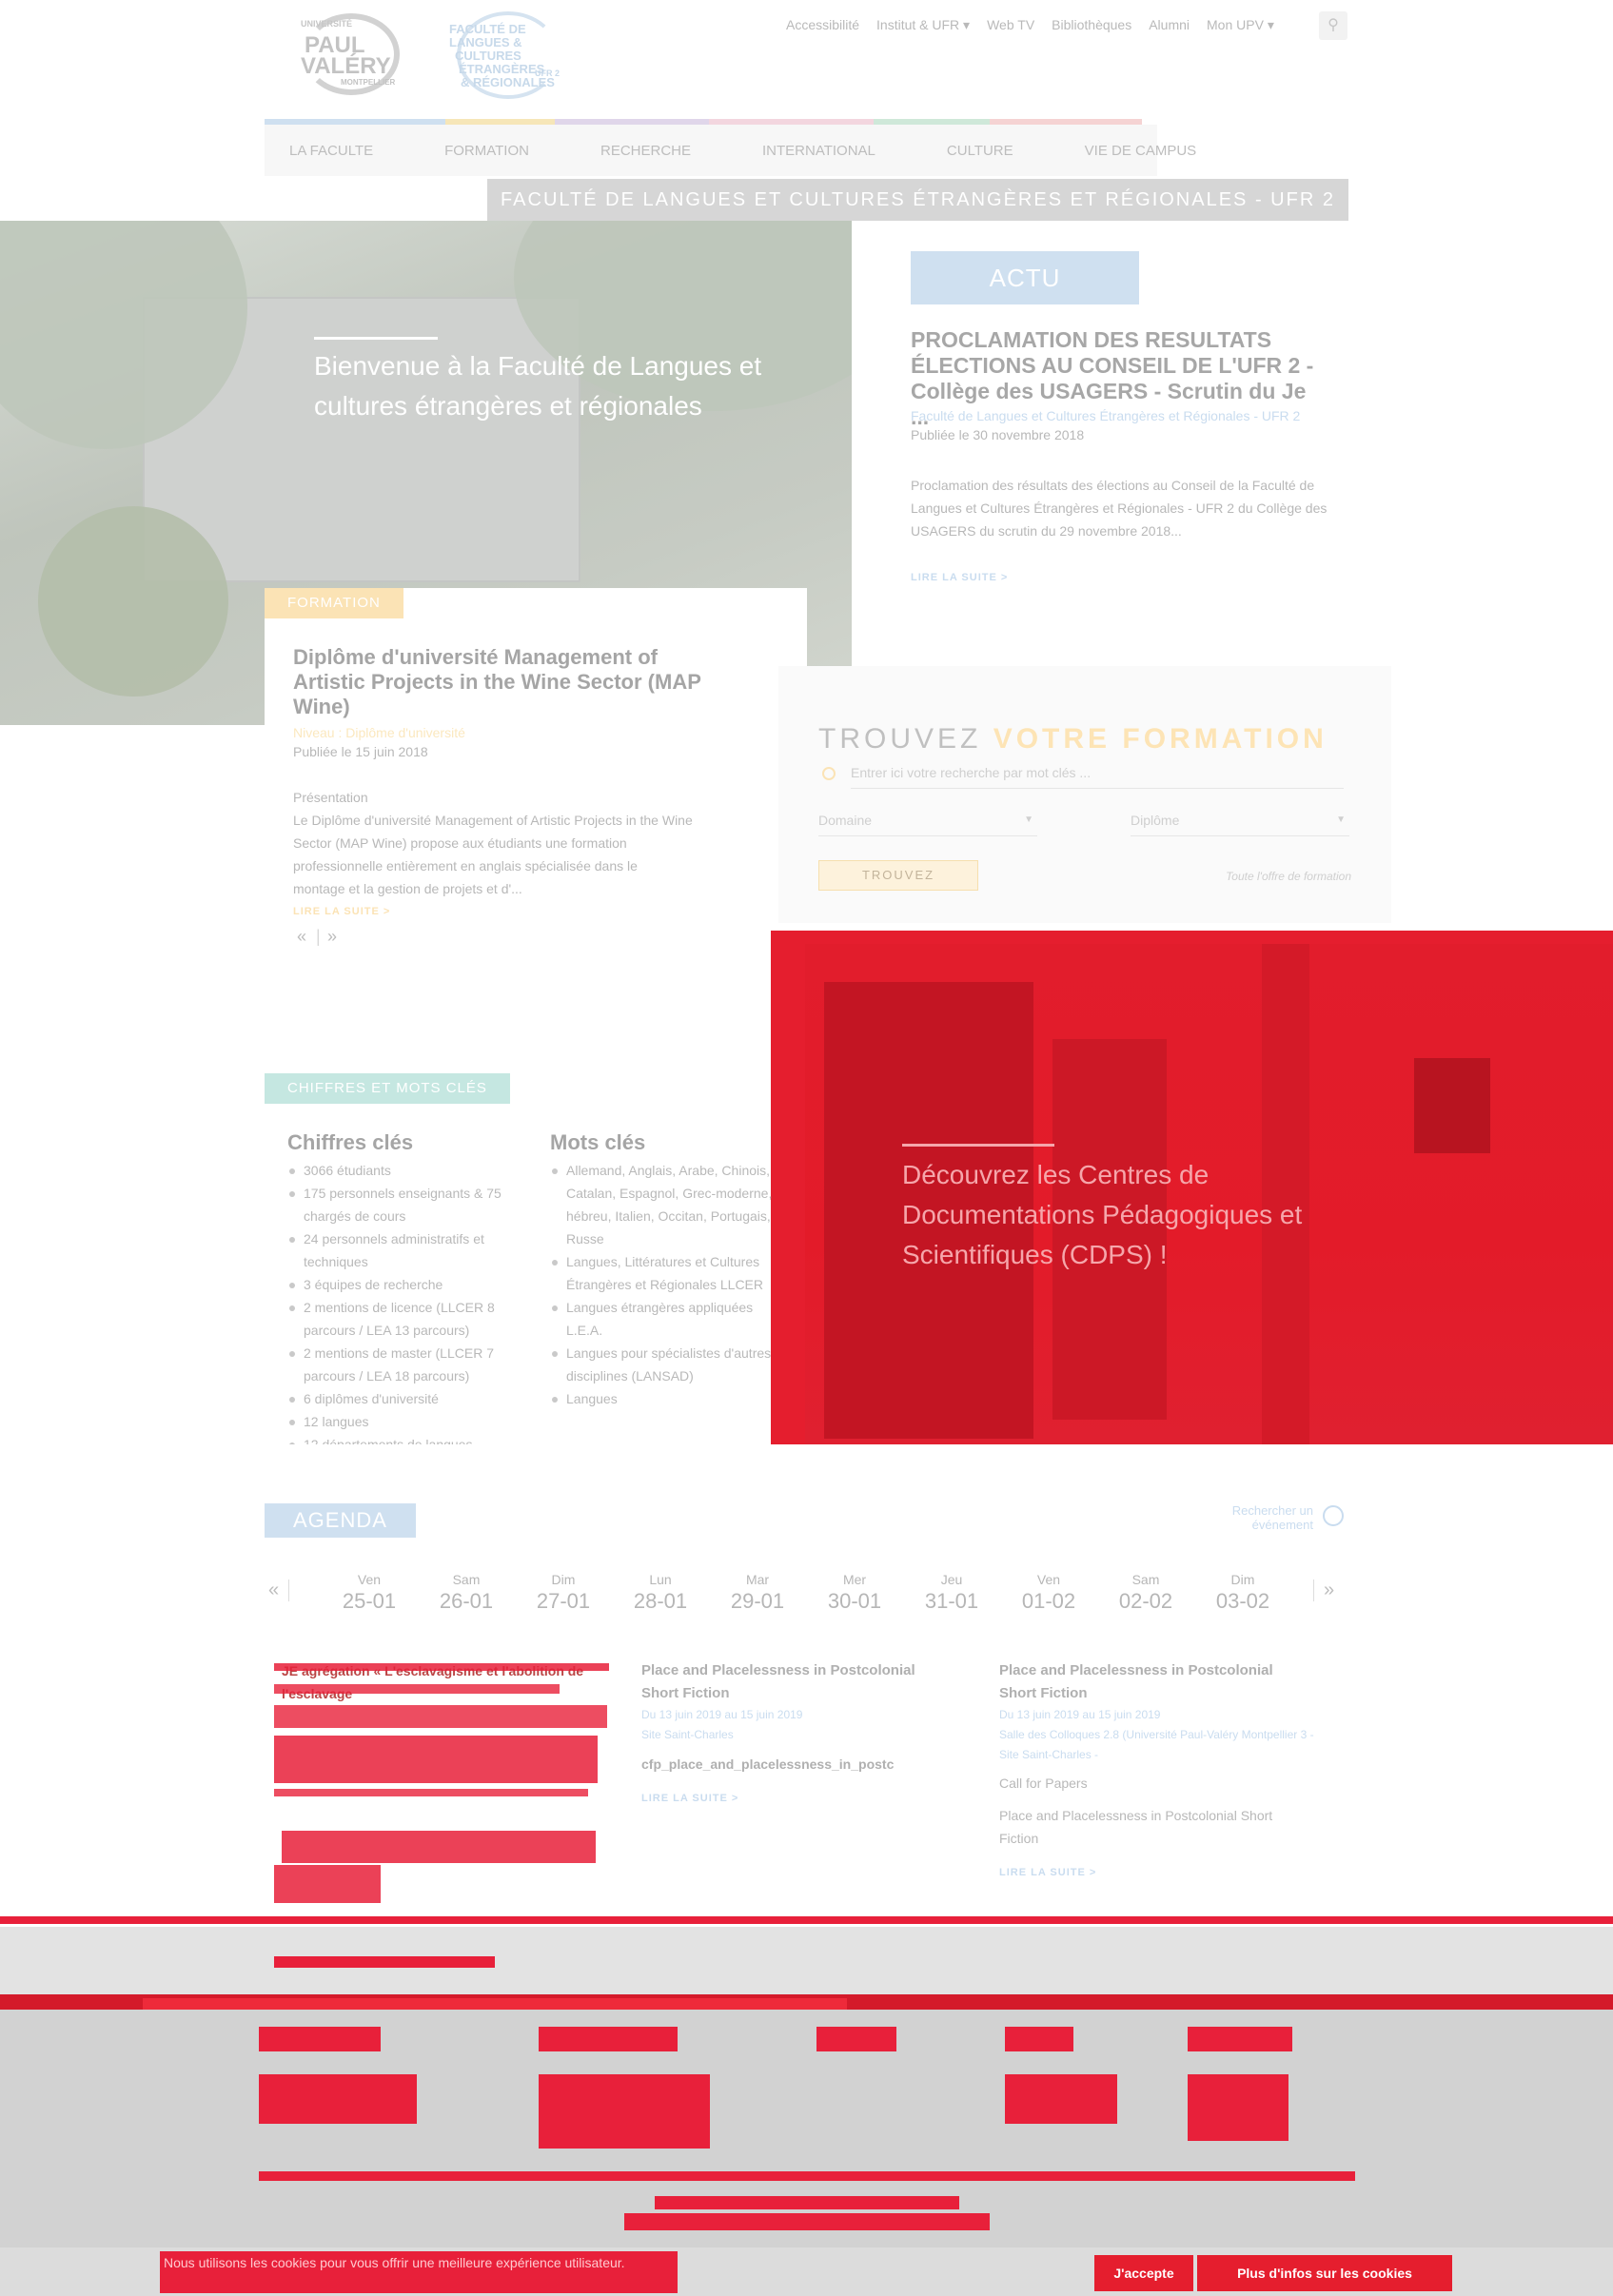 This screenshot has height=2296, width=1613. Describe the element at coordinates (1028, 819) in the screenshot. I see `domaine-chevron-icon: ▼` at that location.